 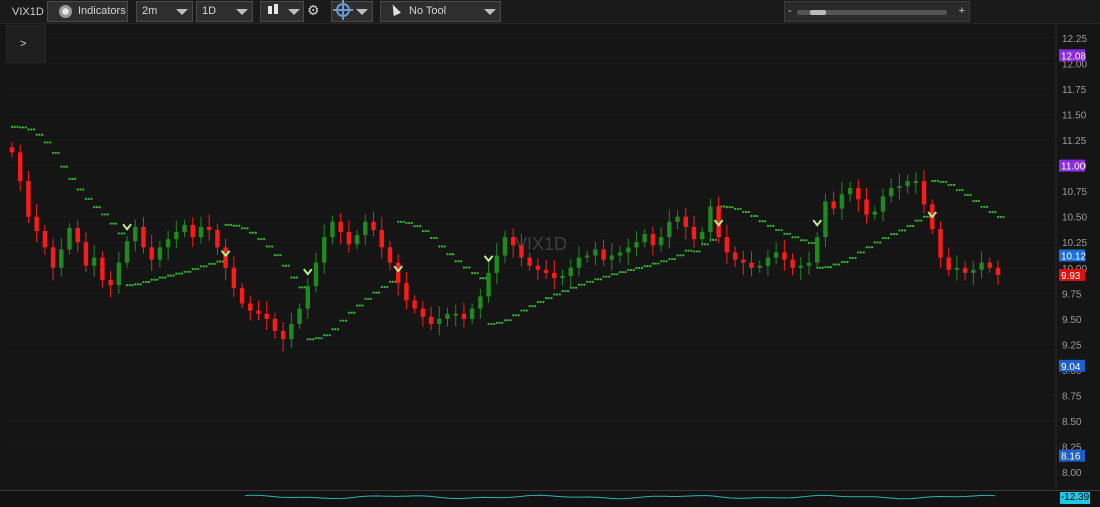 What do you see at coordinates (488, 259) in the screenshot?
I see `signal-chevron` at bounding box center [488, 259].